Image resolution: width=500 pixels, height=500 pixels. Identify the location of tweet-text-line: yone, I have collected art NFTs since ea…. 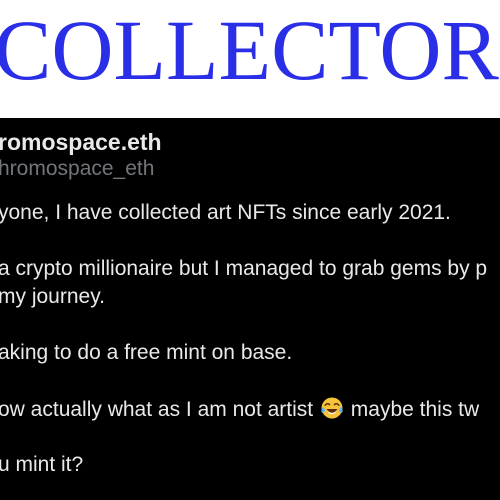
(225, 212).